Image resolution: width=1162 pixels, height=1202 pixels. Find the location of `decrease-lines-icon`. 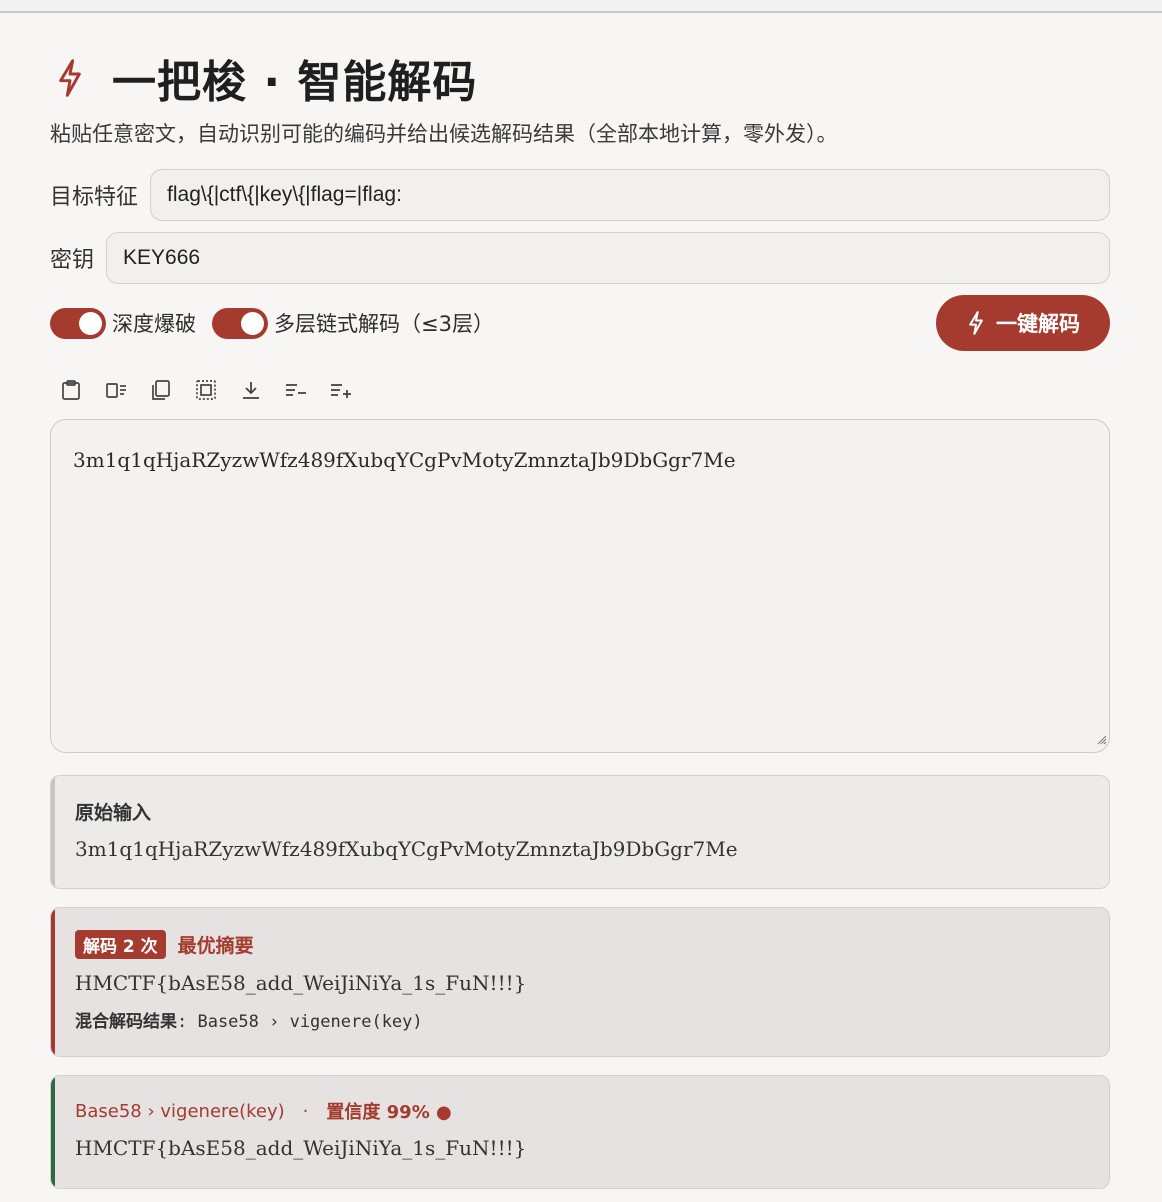

decrease-lines-icon is located at coordinates (296, 390).